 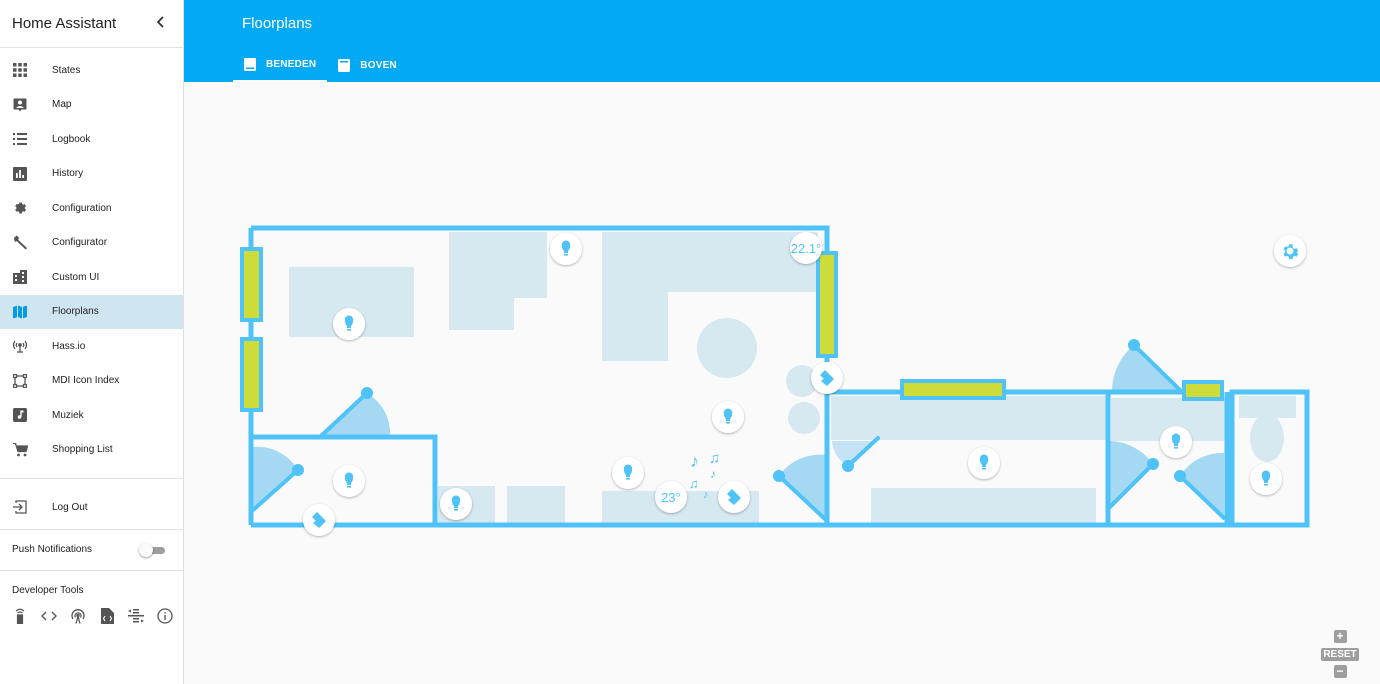 I want to click on remote-icon, so click(x=20, y=616).